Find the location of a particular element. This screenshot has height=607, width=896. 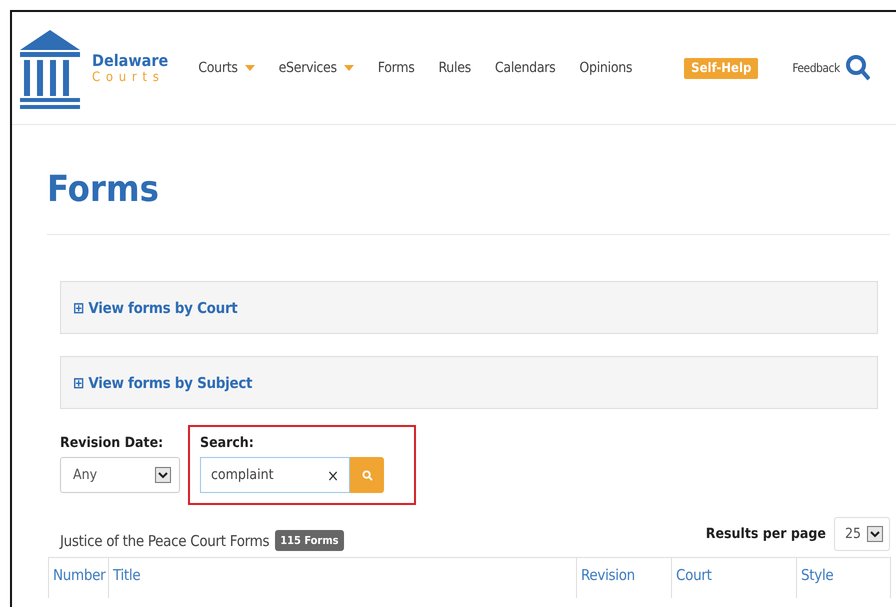

field-label: Search: is located at coordinates (227, 443).